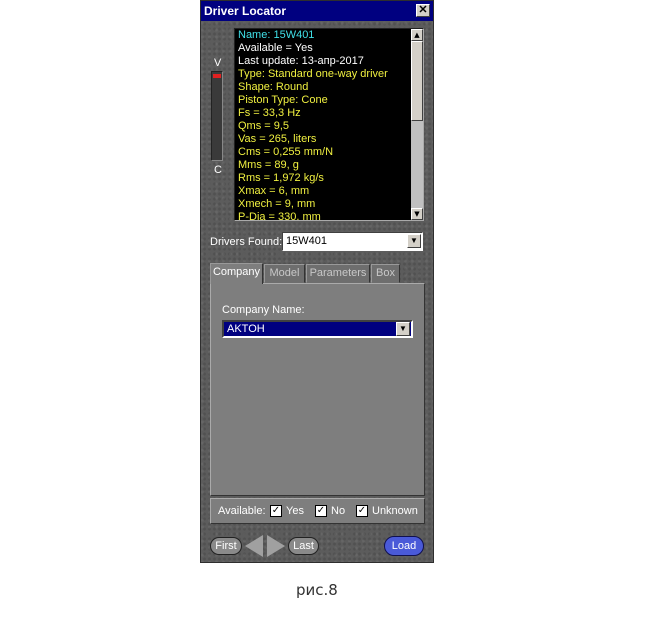 This screenshot has width=650, height=619. I want to click on driver-info-line: Type: Standard one-way driver, so click(313, 74).